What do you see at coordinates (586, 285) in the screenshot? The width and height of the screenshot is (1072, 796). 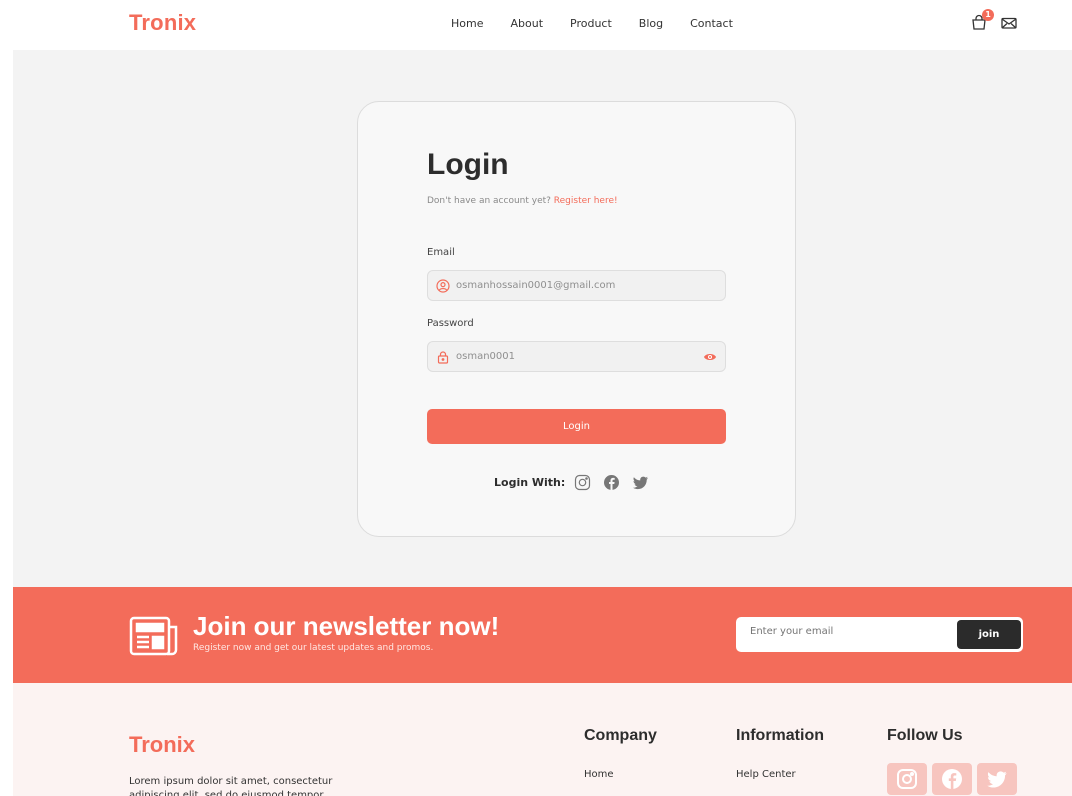 I see `email-input` at bounding box center [586, 285].